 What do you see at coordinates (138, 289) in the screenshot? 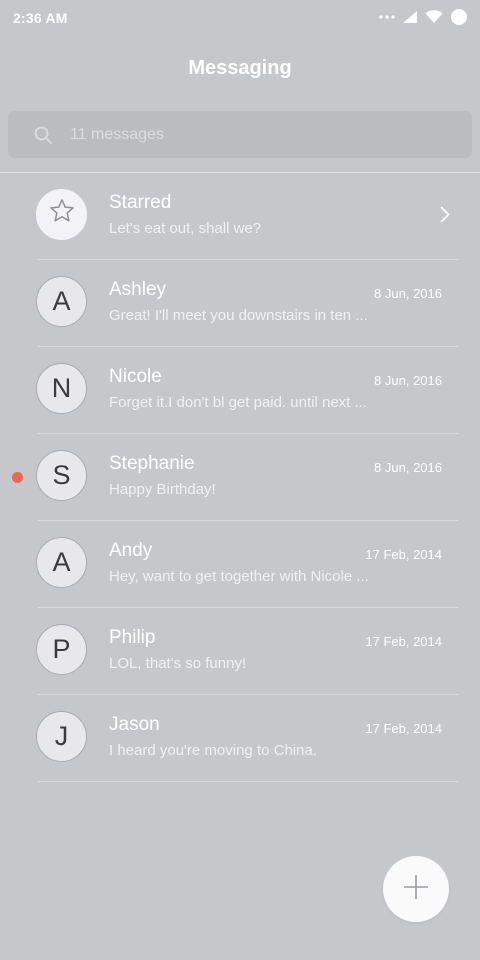
I see `conversation-name: Ashley` at bounding box center [138, 289].